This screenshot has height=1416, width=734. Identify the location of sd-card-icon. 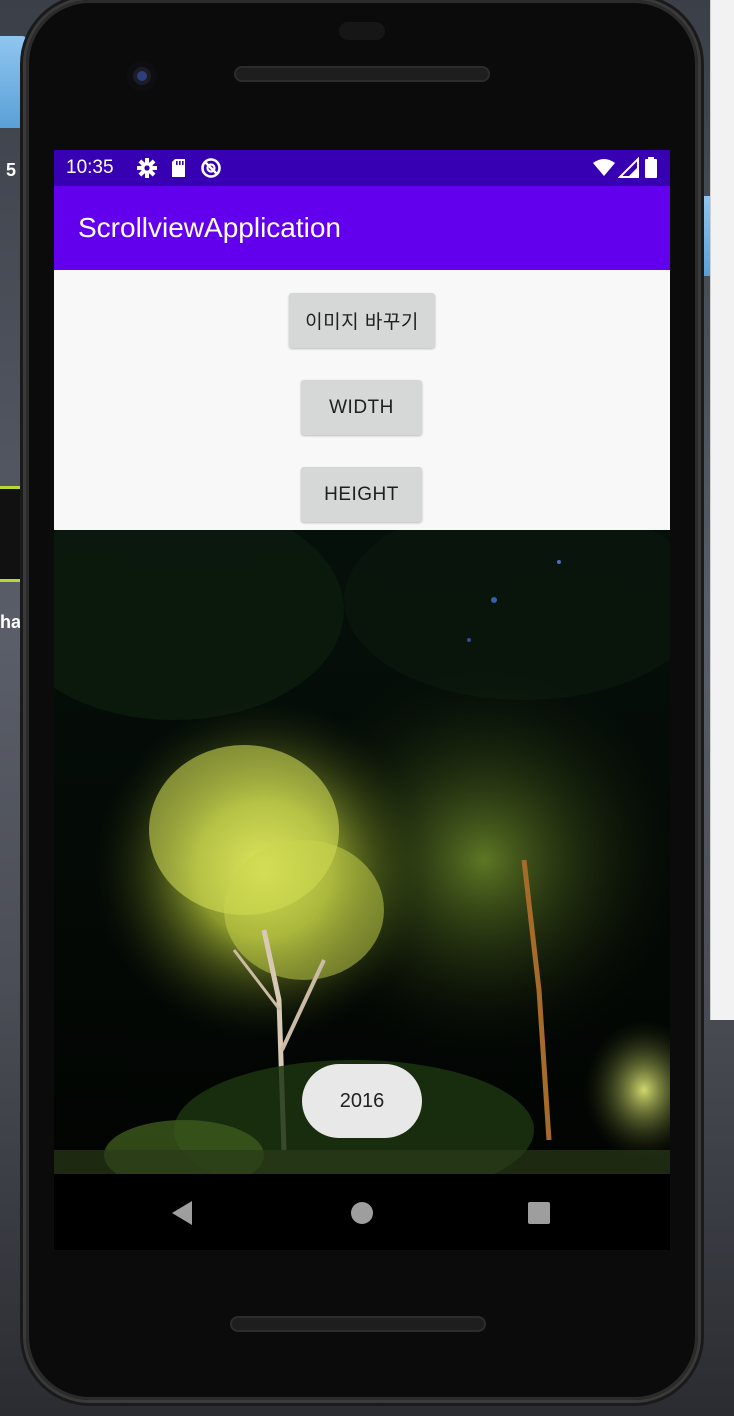
(179, 168).